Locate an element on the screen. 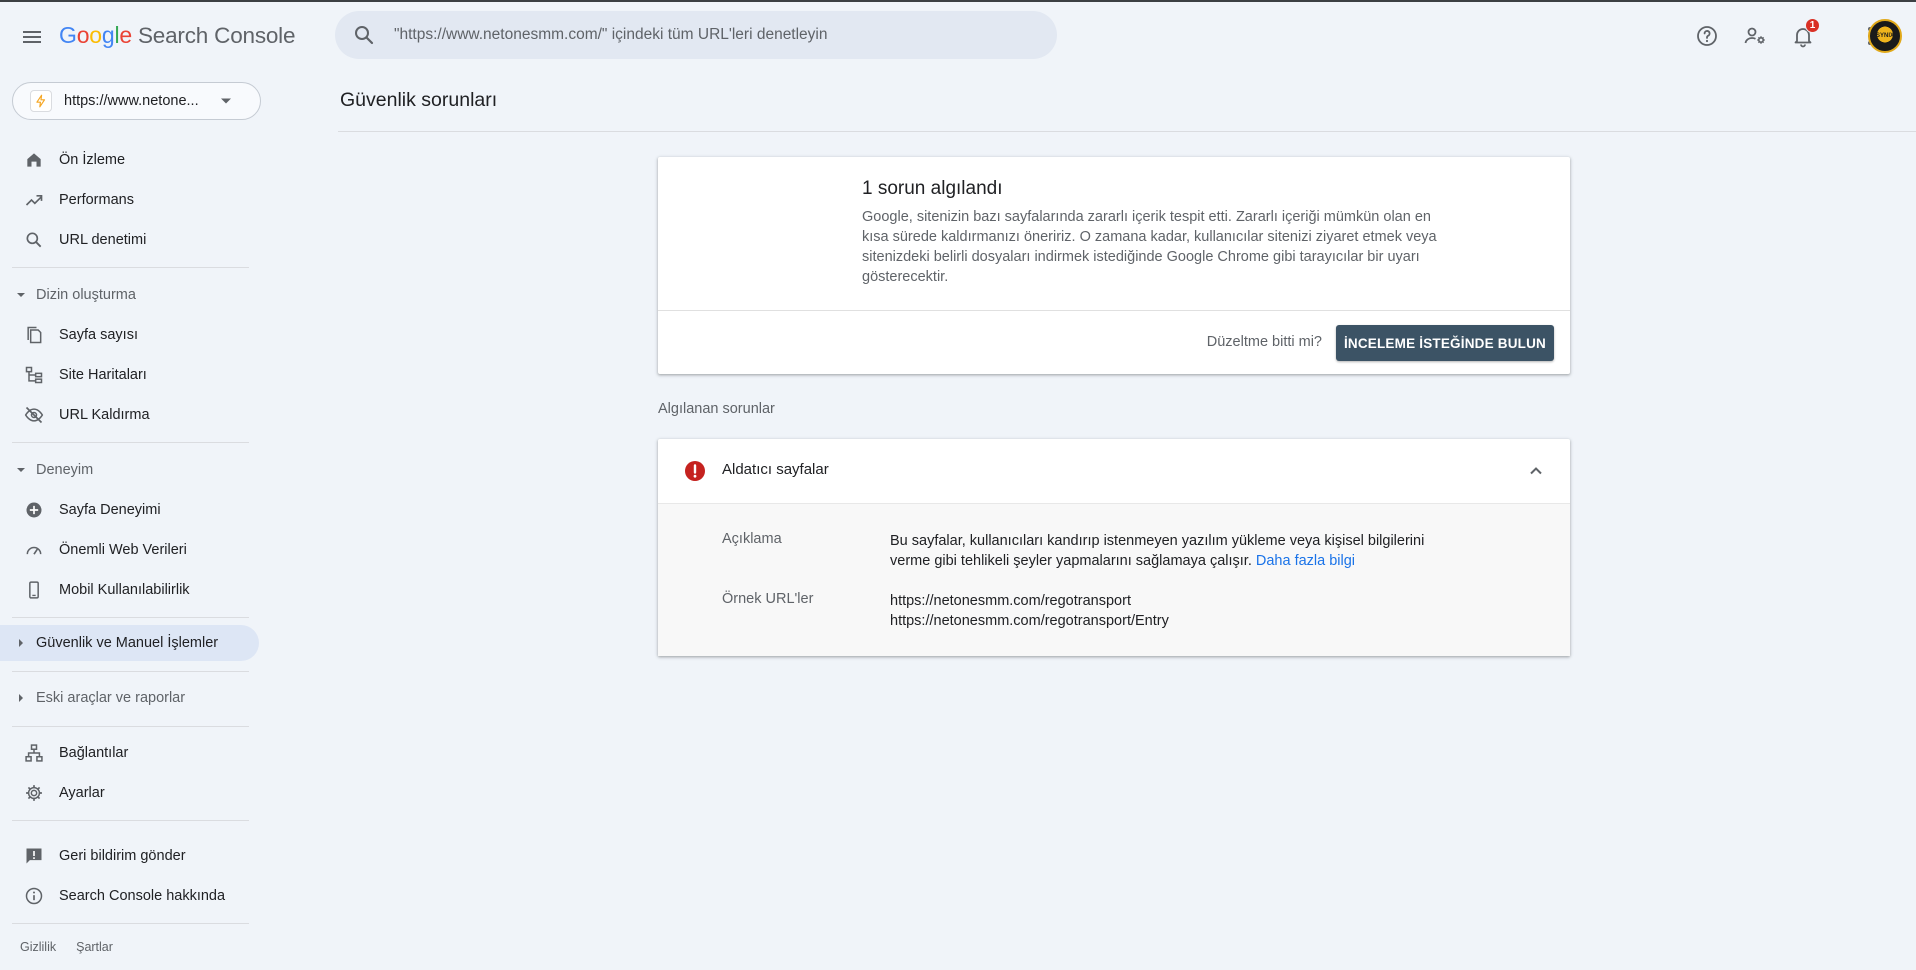  sidebar-item-performance: Performans is located at coordinates (126, 200).